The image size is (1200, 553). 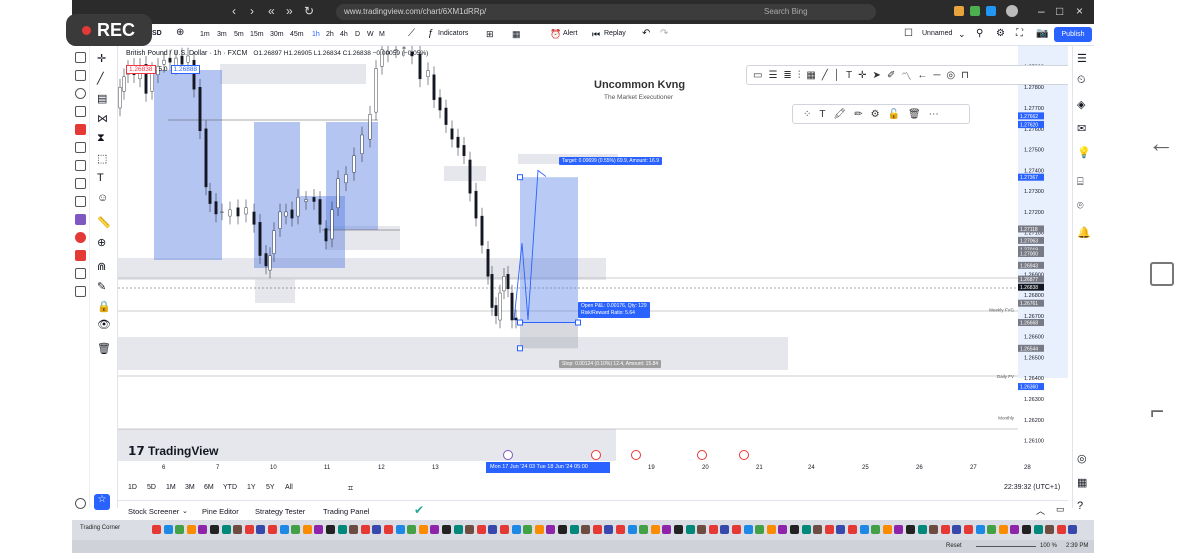 What do you see at coordinates (894, 114) in the screenshot?
I see `lock-object-icon: 🔓` at bounding box center [894, 114].